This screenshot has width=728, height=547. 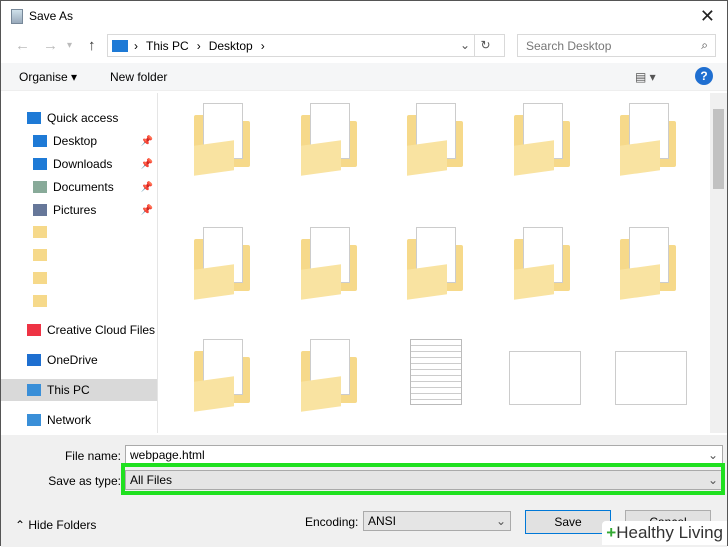 I want to click on address-bar: › This PC › Desktop › ⌄ ↻, so click(x=306, y=45).